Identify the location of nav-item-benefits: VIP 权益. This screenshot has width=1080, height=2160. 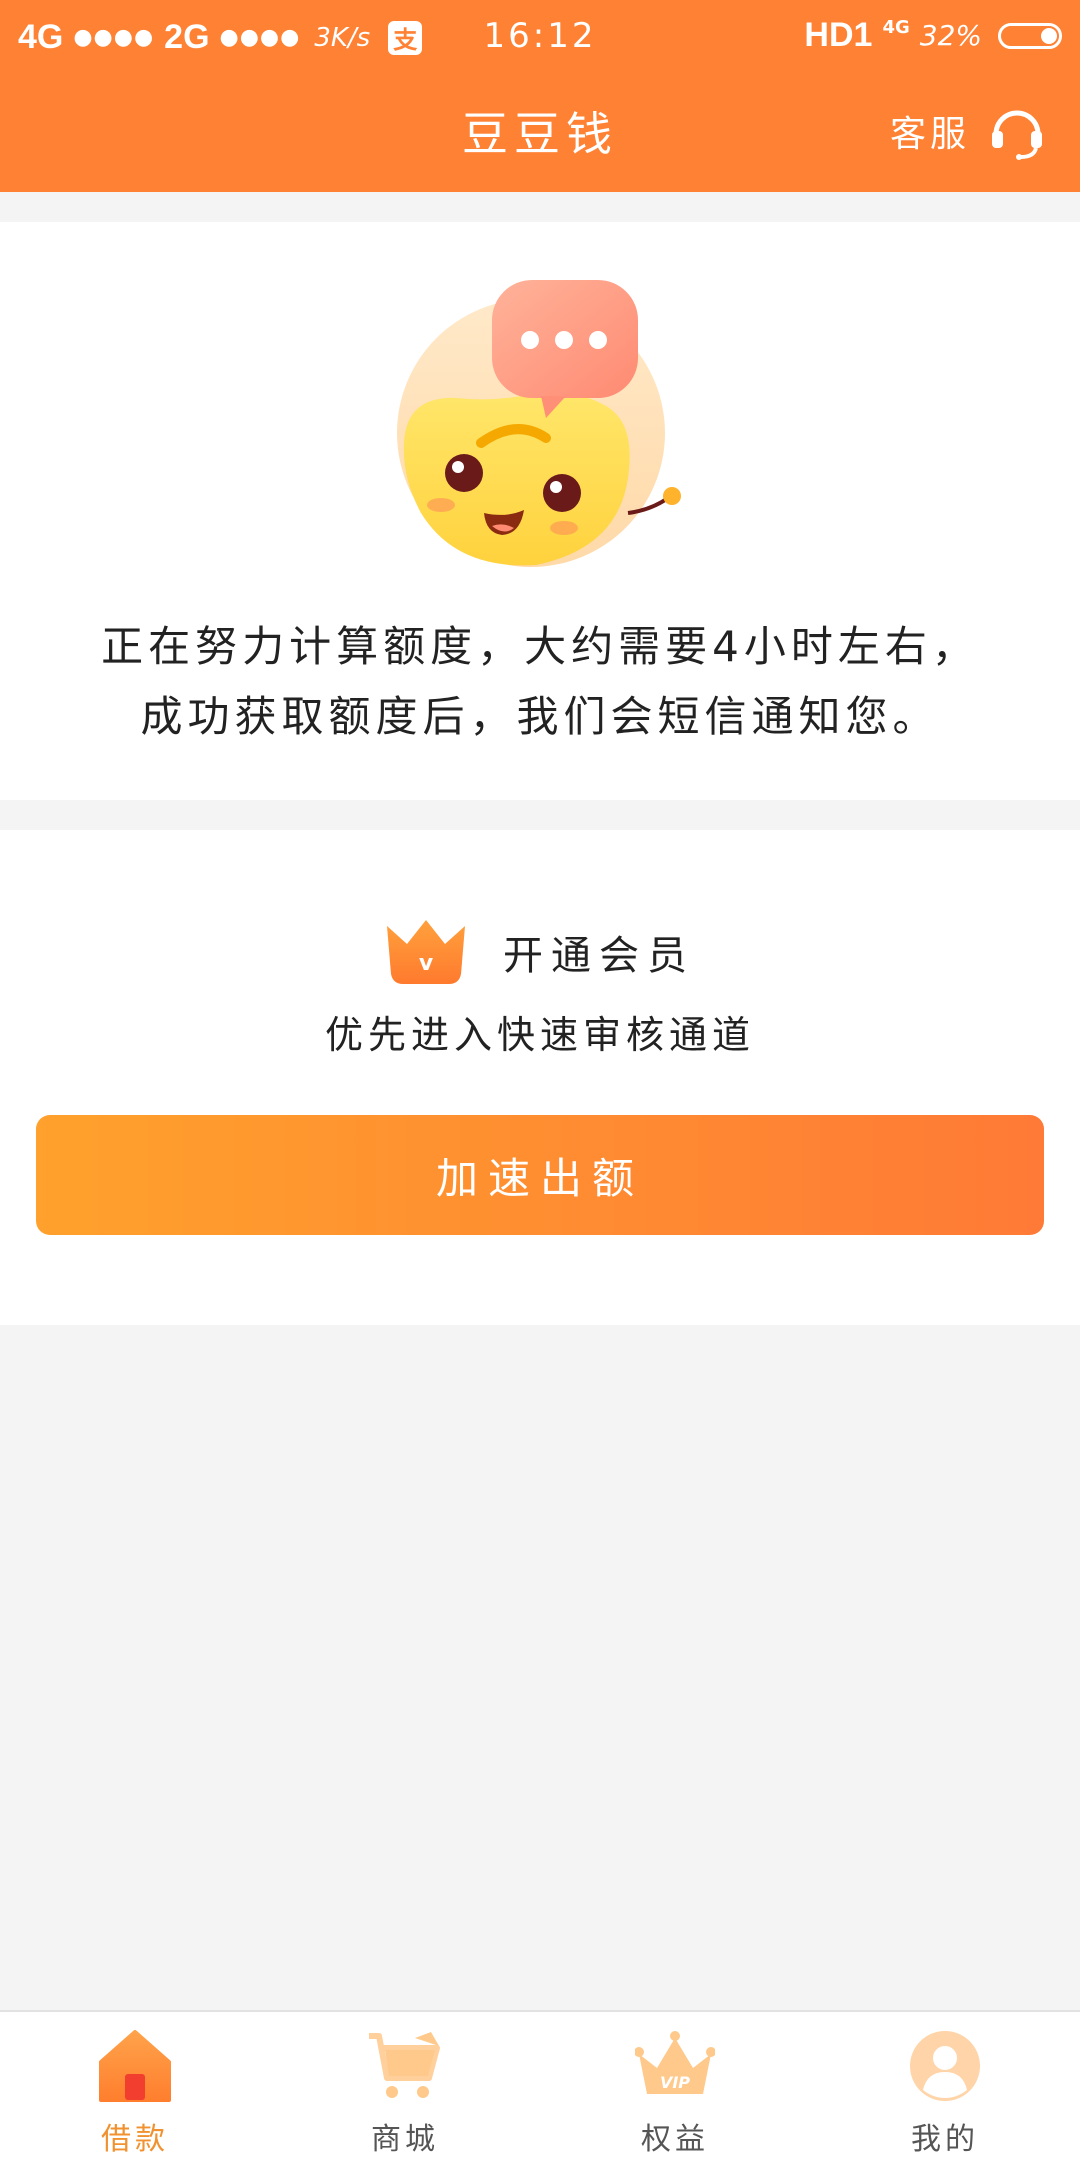
(675, 2086).